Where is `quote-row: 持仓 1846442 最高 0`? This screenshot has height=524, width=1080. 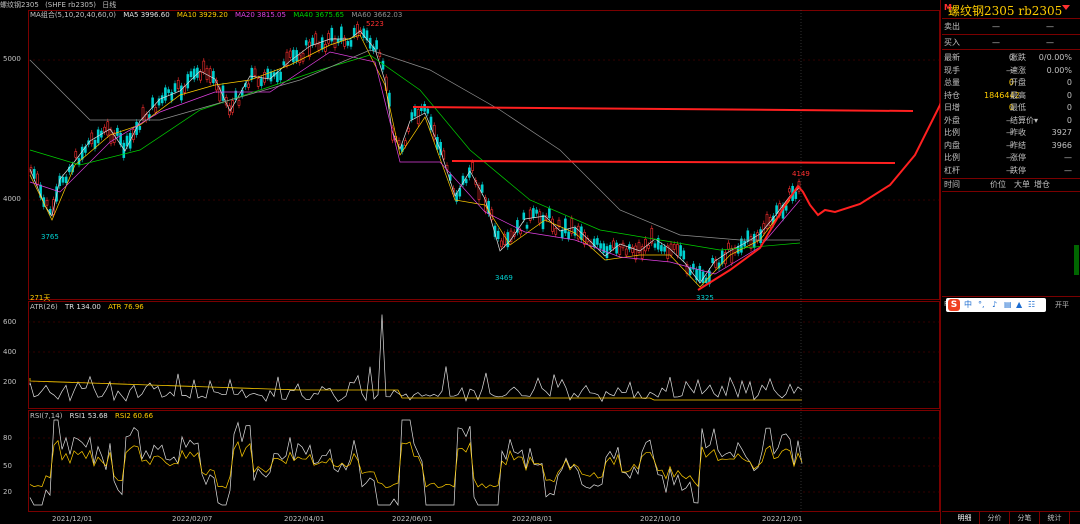
quote-row: 持仓 1846442 最高 0 is located at coordinates (1010, 95).